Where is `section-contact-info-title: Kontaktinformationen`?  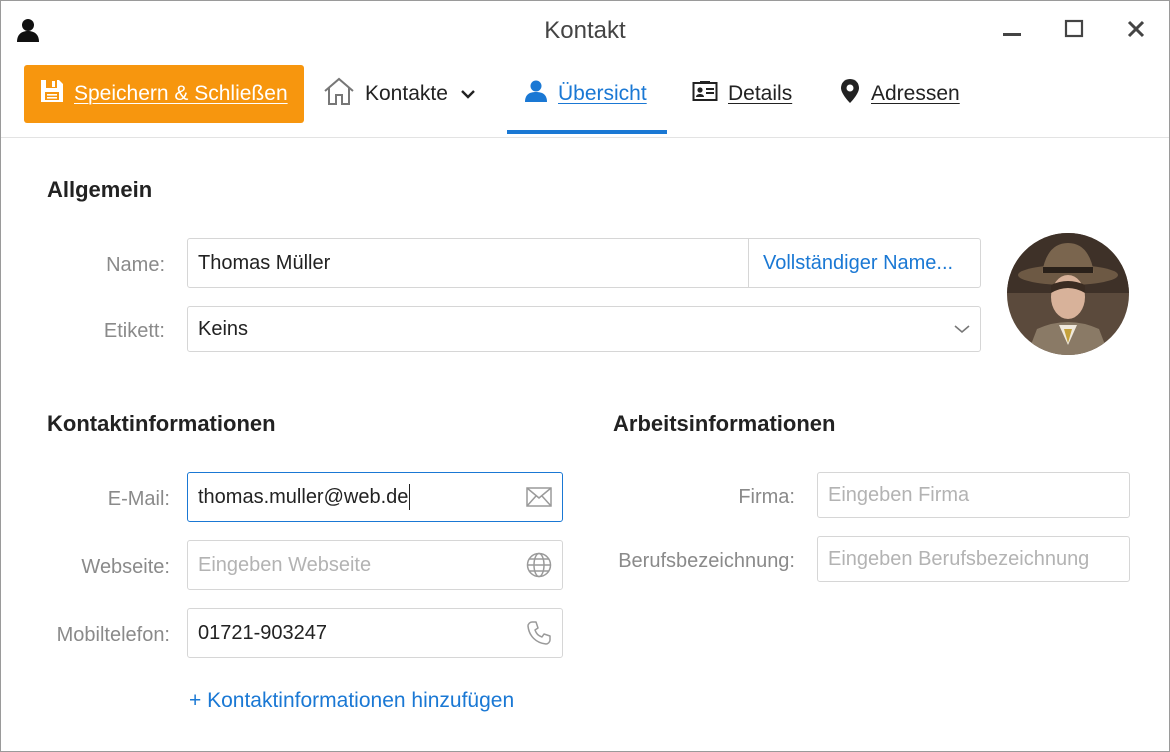
section-contact-info-title: Kontaktinformationen is located at coordinates (161, 423).